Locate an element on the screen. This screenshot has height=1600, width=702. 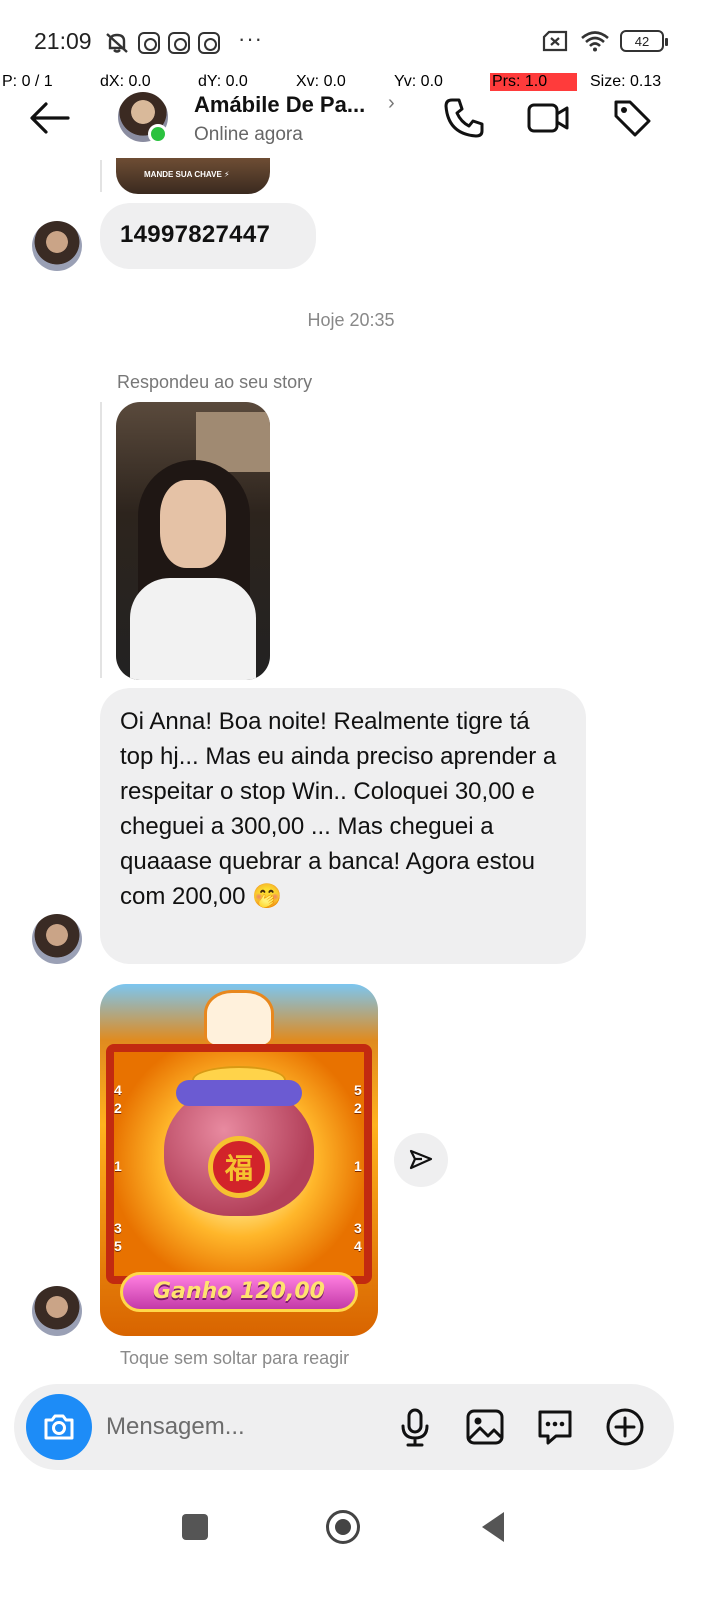
bag-ribbon is located at coordinates (239, 1093).